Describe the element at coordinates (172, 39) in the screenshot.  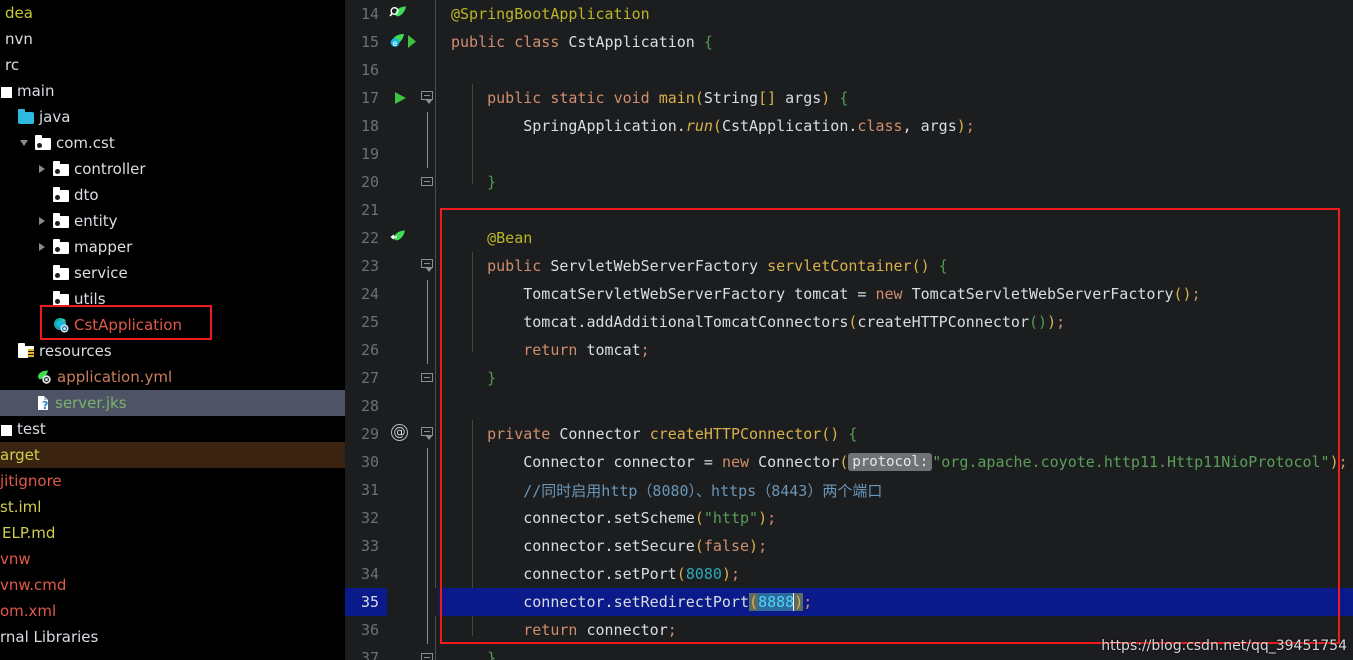
I see `tree-item-mvn: nvn` at that location.